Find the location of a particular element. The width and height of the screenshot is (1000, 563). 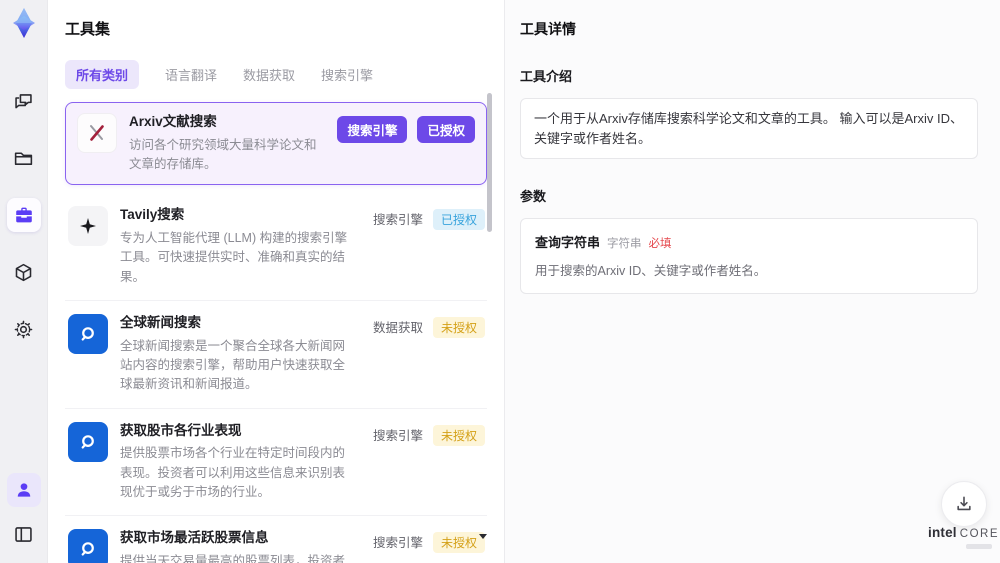

core-wordmark: CORE is located at coordinates (979, 534).